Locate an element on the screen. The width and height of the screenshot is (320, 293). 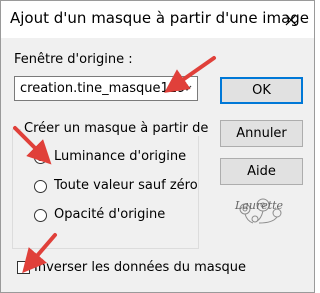
radio-any-nonzero-label: Toute valeur sauf zéro is located at coordinates (126, 185).